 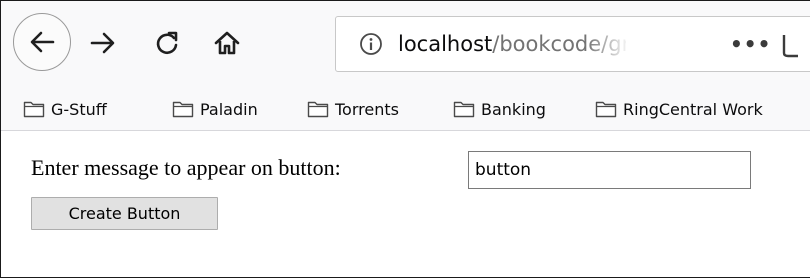 I want to click on more-dots-icon: •••, so click(x=750, y=44).